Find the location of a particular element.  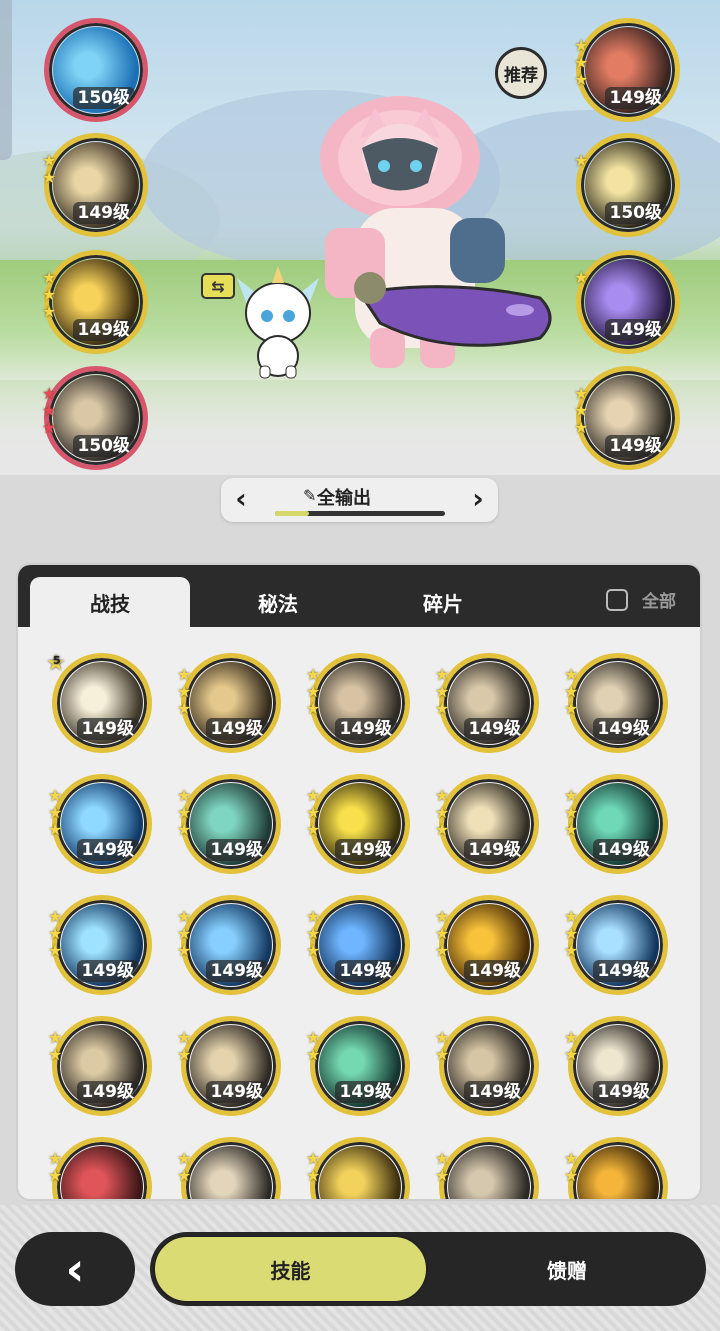

all-label: 全部 is located at coordinates (659, 599).